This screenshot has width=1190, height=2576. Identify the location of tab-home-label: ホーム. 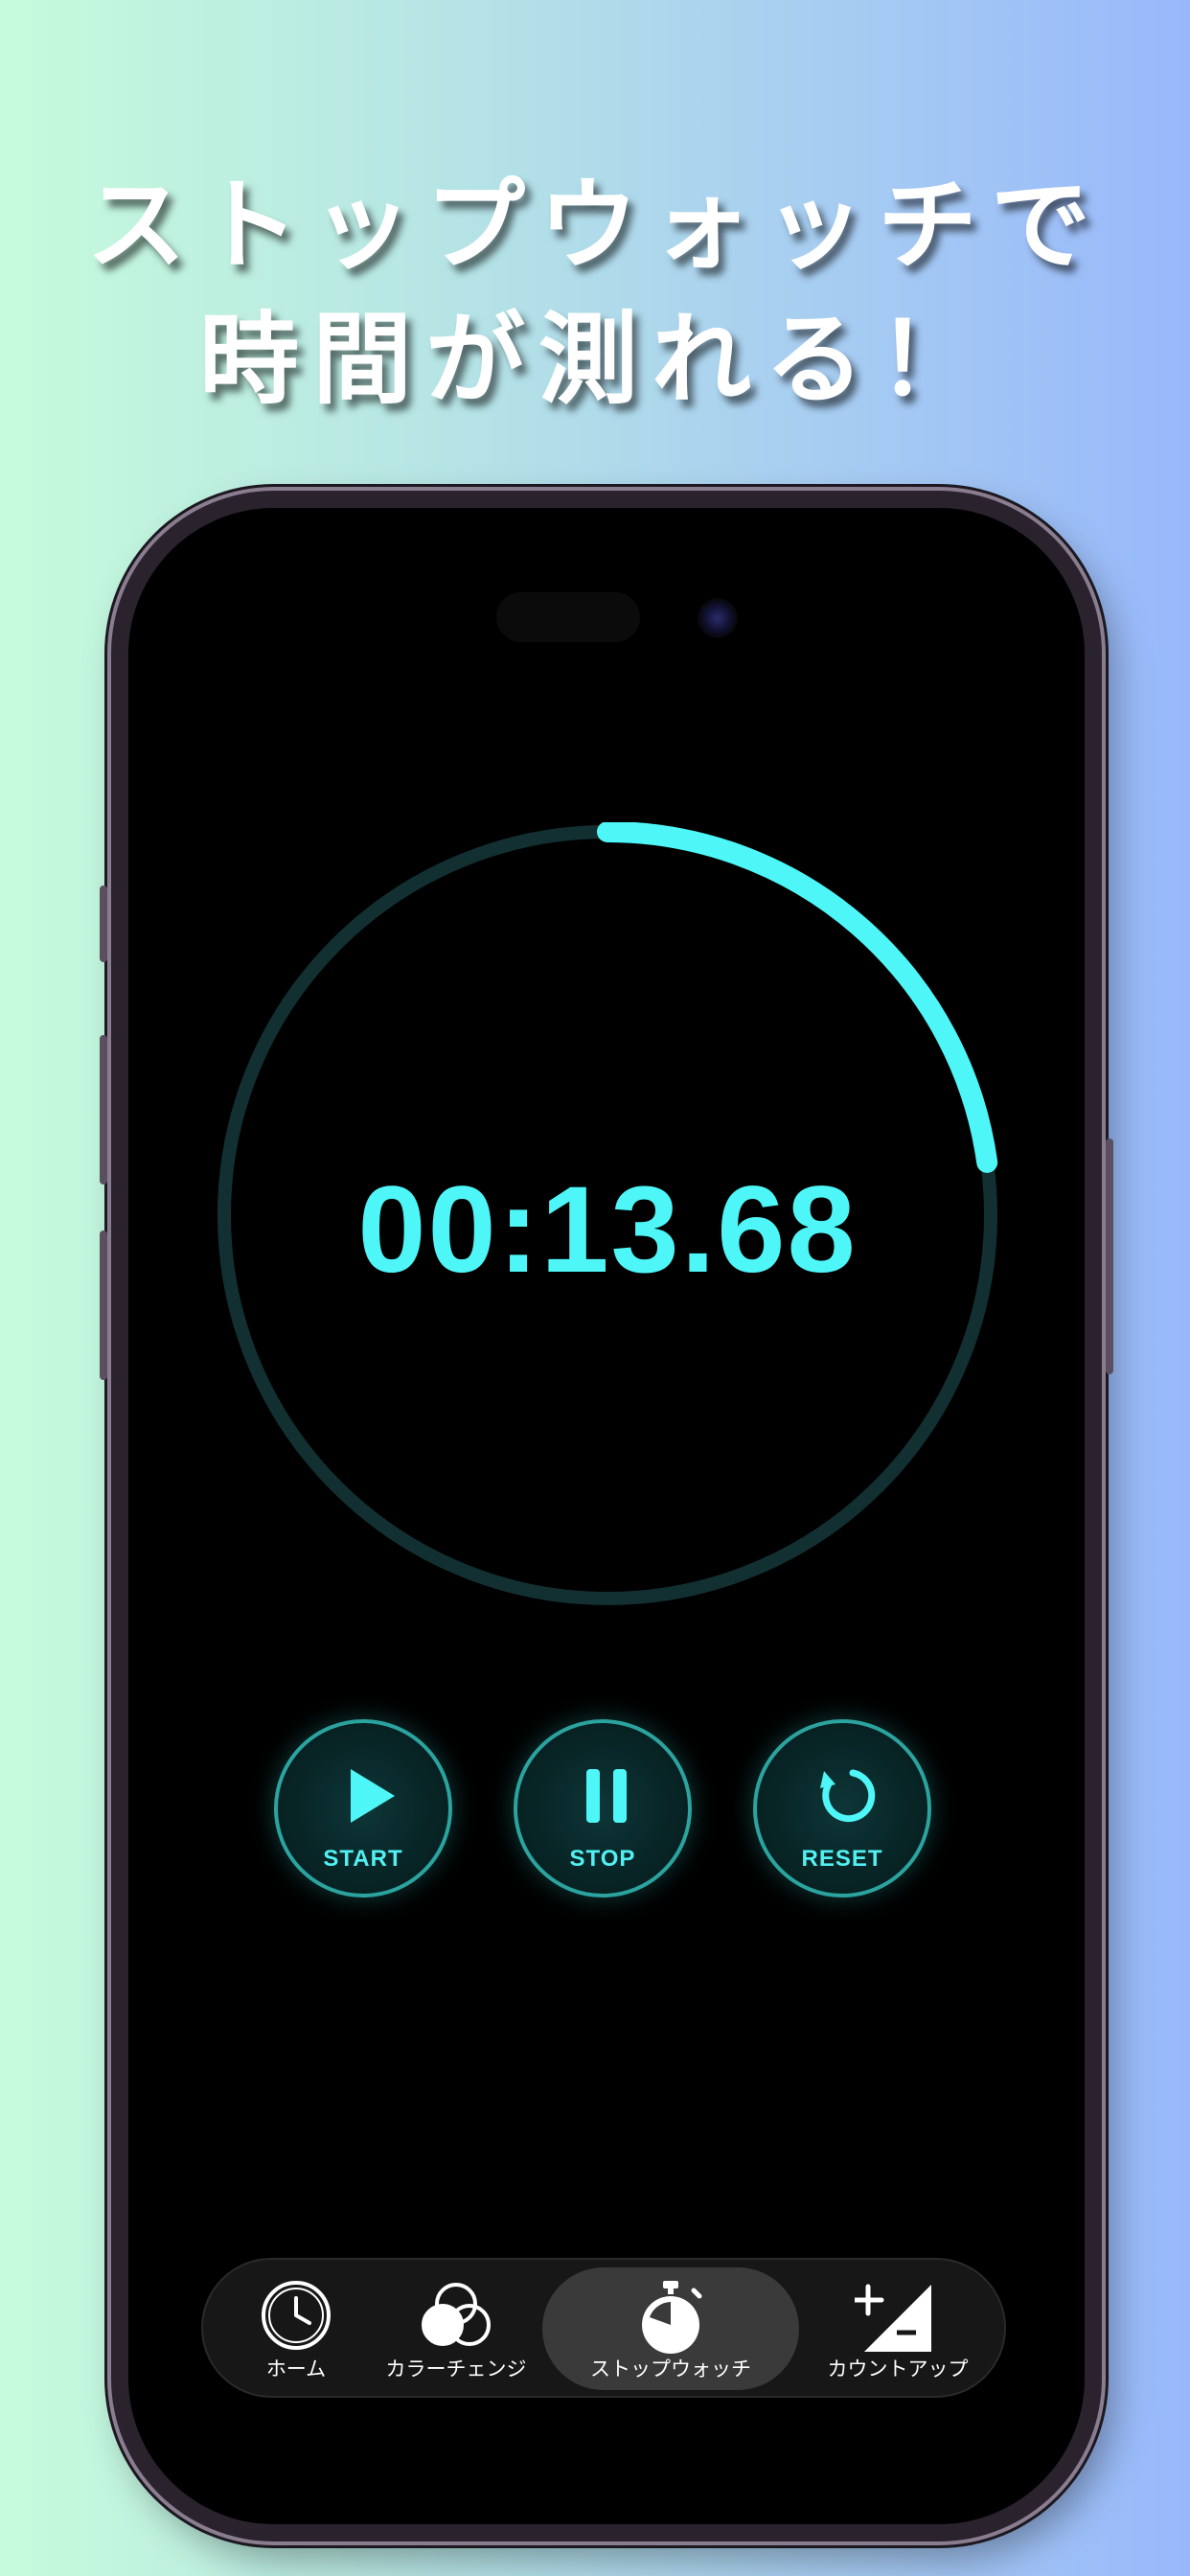
(296, 2369).